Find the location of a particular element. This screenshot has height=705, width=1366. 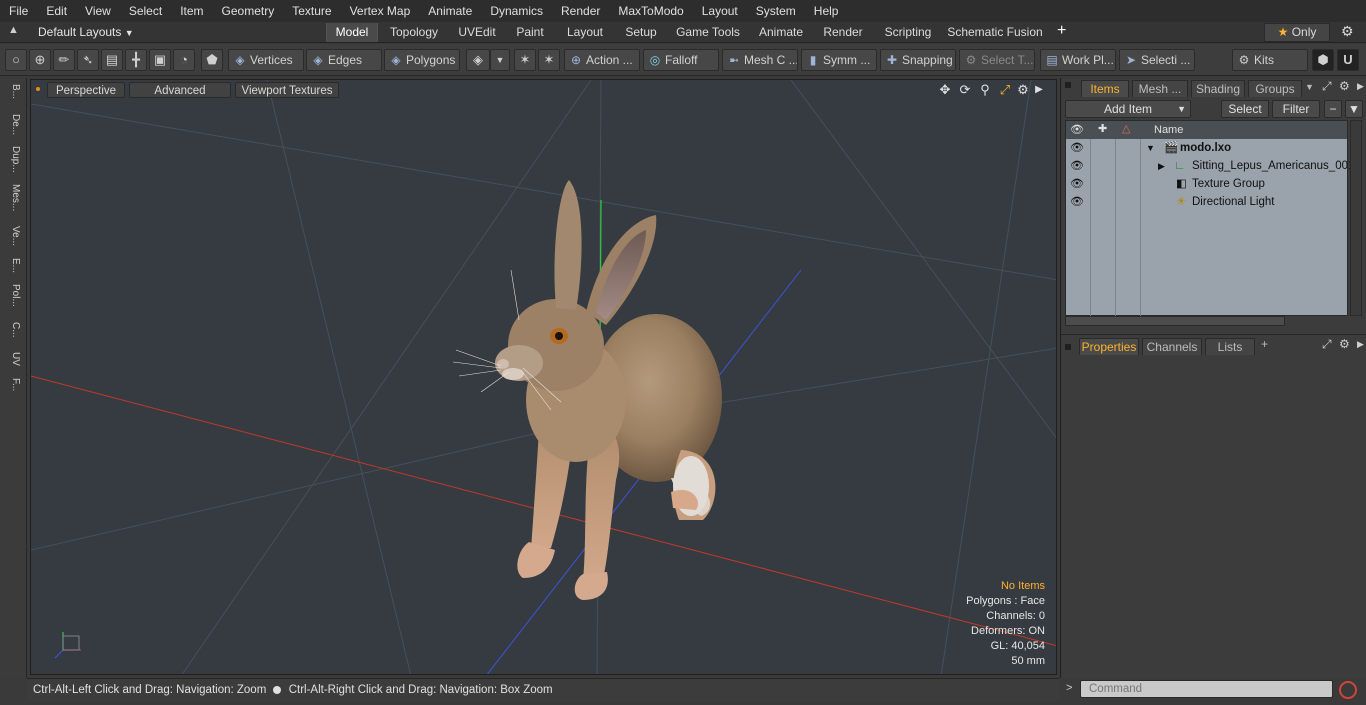

unity-icon: ⬢ is located at coordinates (1323, 60).